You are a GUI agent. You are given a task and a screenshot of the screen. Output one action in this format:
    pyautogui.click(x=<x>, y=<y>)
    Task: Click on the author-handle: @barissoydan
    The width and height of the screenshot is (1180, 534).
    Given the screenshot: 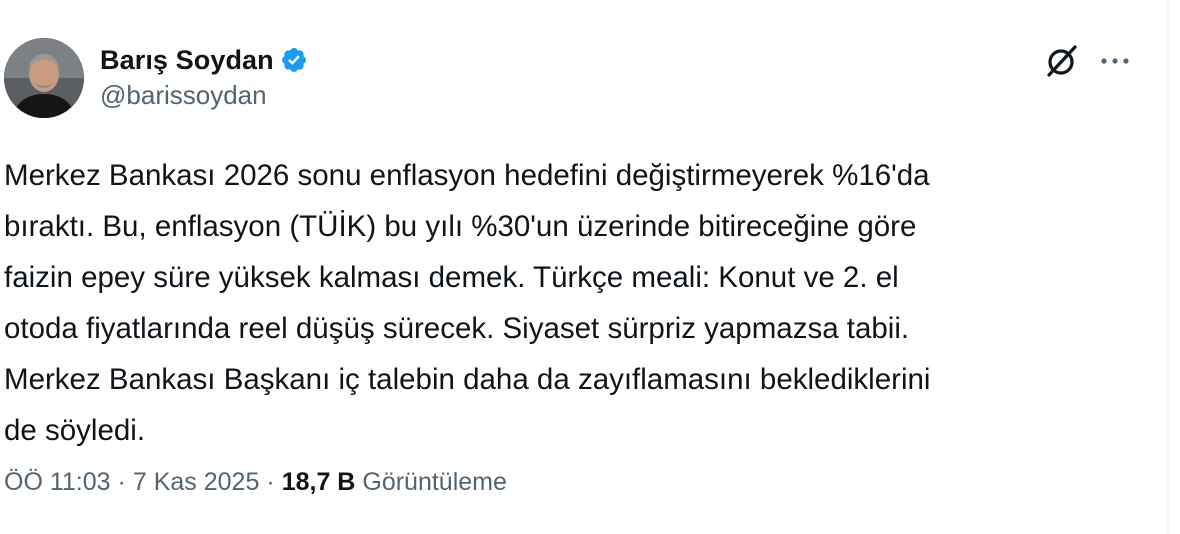 What is the action you would take?
    pyautogui.click(x=183, y=95)
    